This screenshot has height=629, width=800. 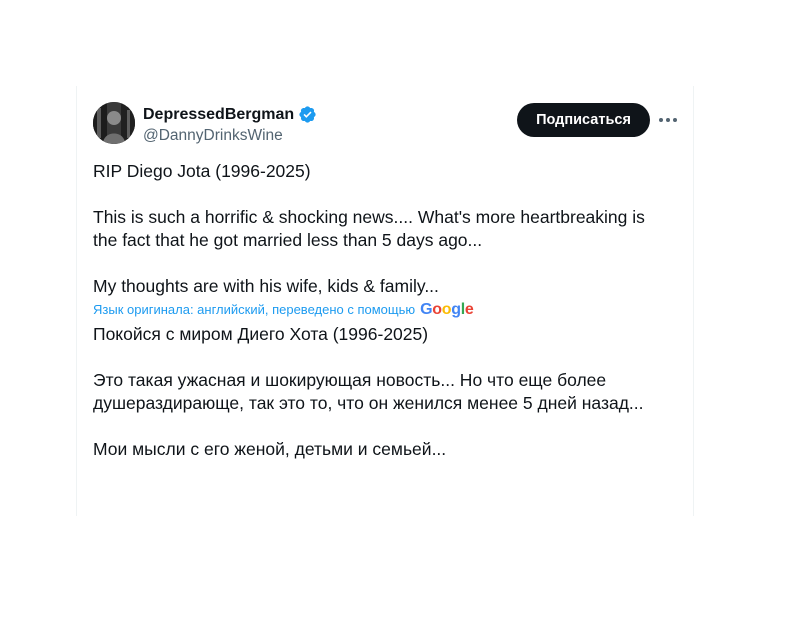 I want to click on tweet-line: RIP Diego Jota (1996-2025), so click(x=202, y=171).